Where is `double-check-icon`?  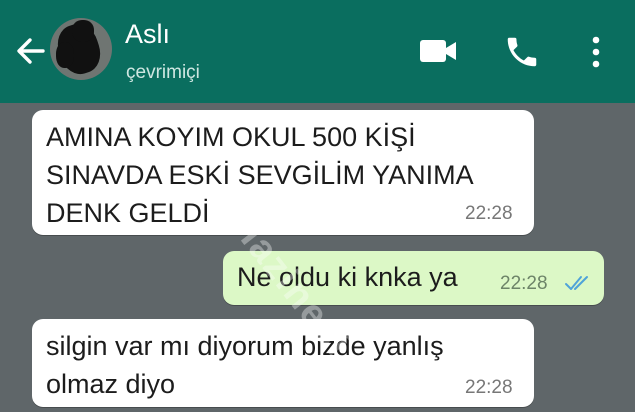
double-check-icon is located at coordinates (576, 283).